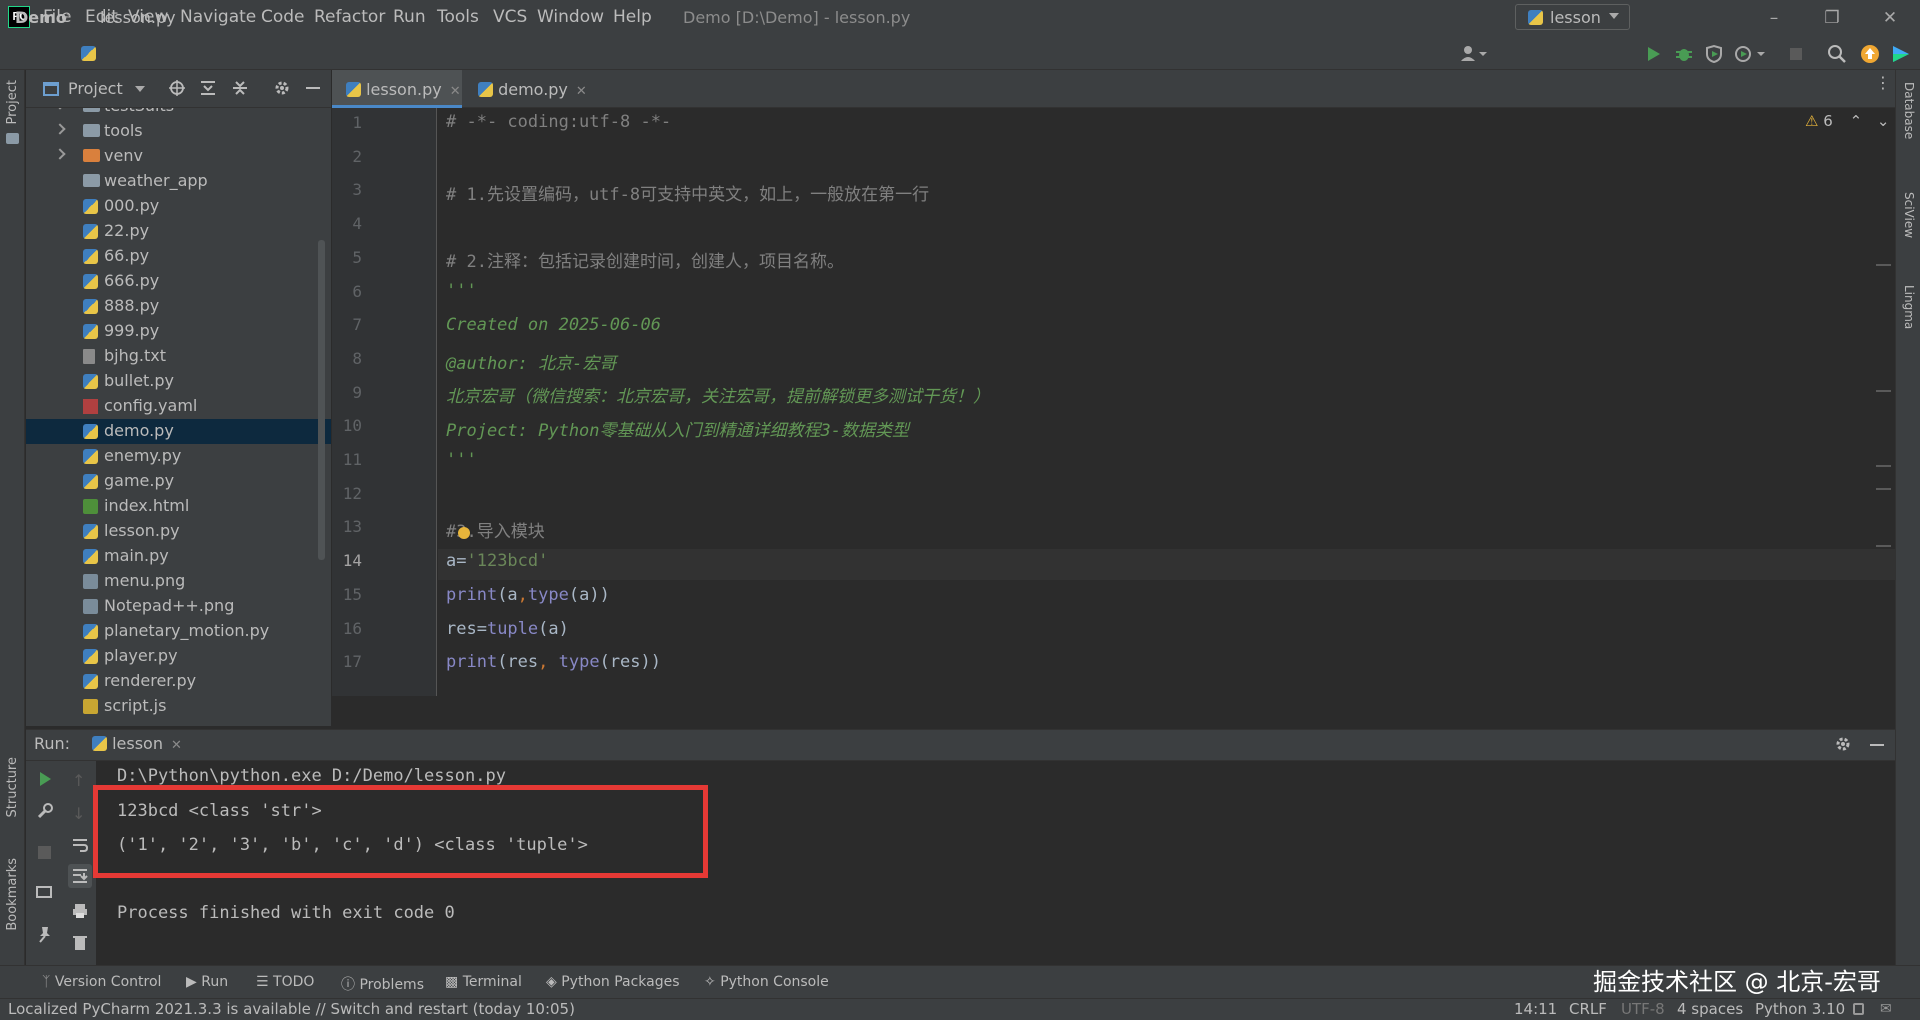 The image size is (1920, 1020). Describe the element at coordinates (178, 456) in the screenshot. I see `tree-item: enemy.py` at that location.